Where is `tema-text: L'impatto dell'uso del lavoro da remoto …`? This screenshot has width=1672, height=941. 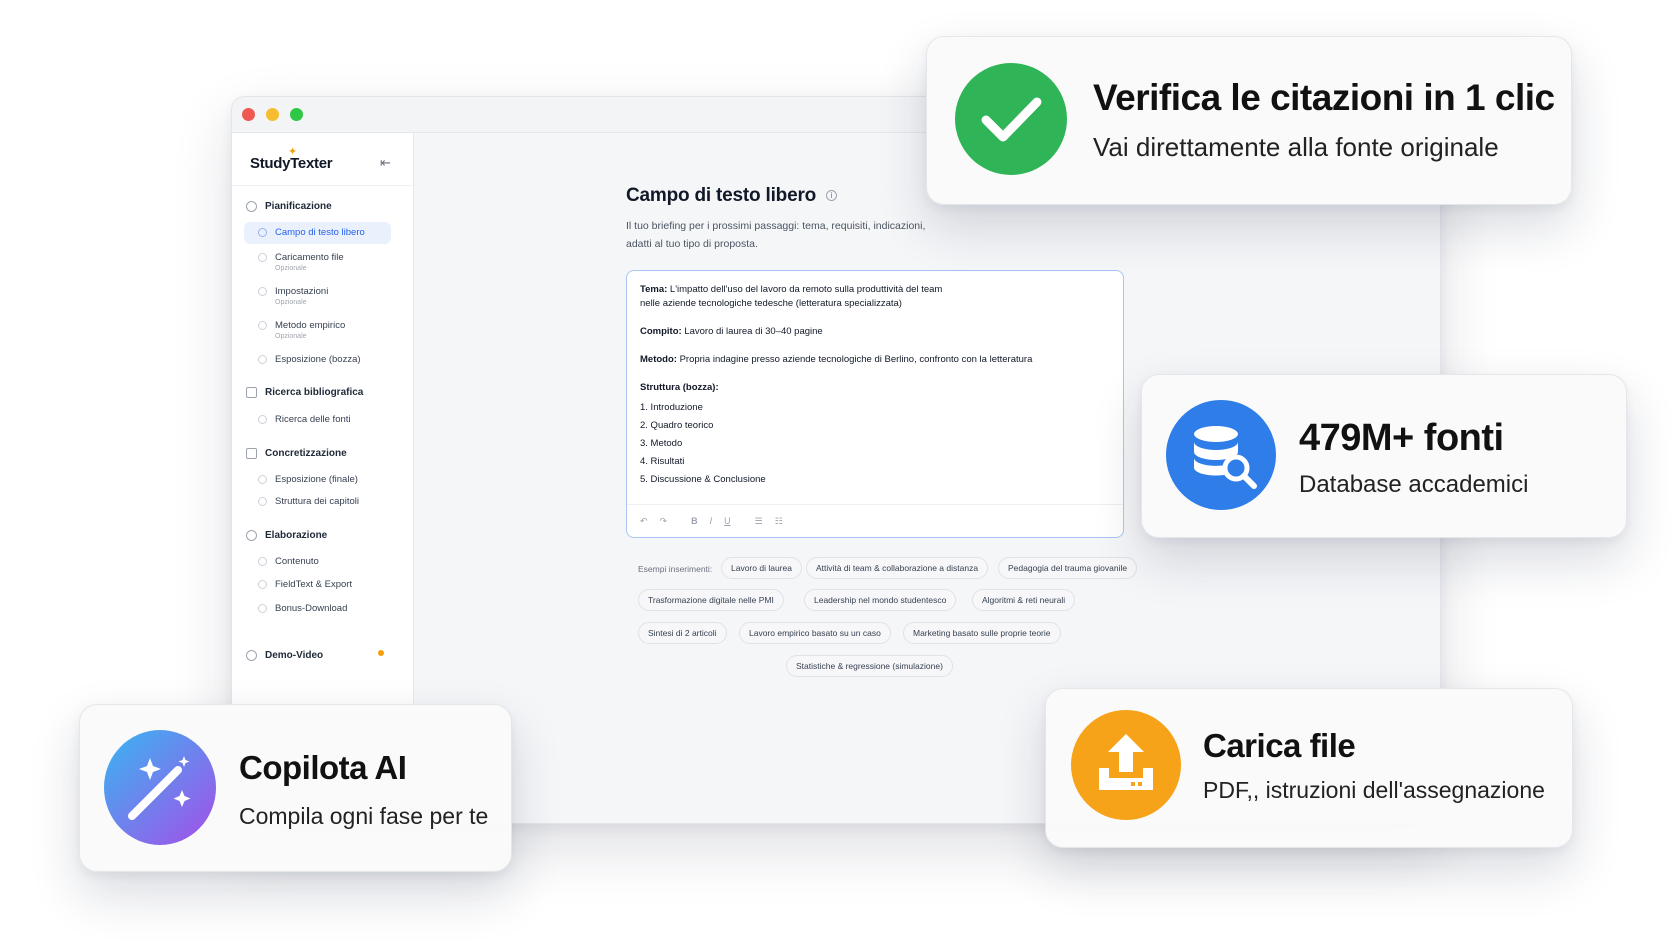 tema-text: L'impatto dell'uso del lavoro da remoto … is located at coordinates (806, 289).